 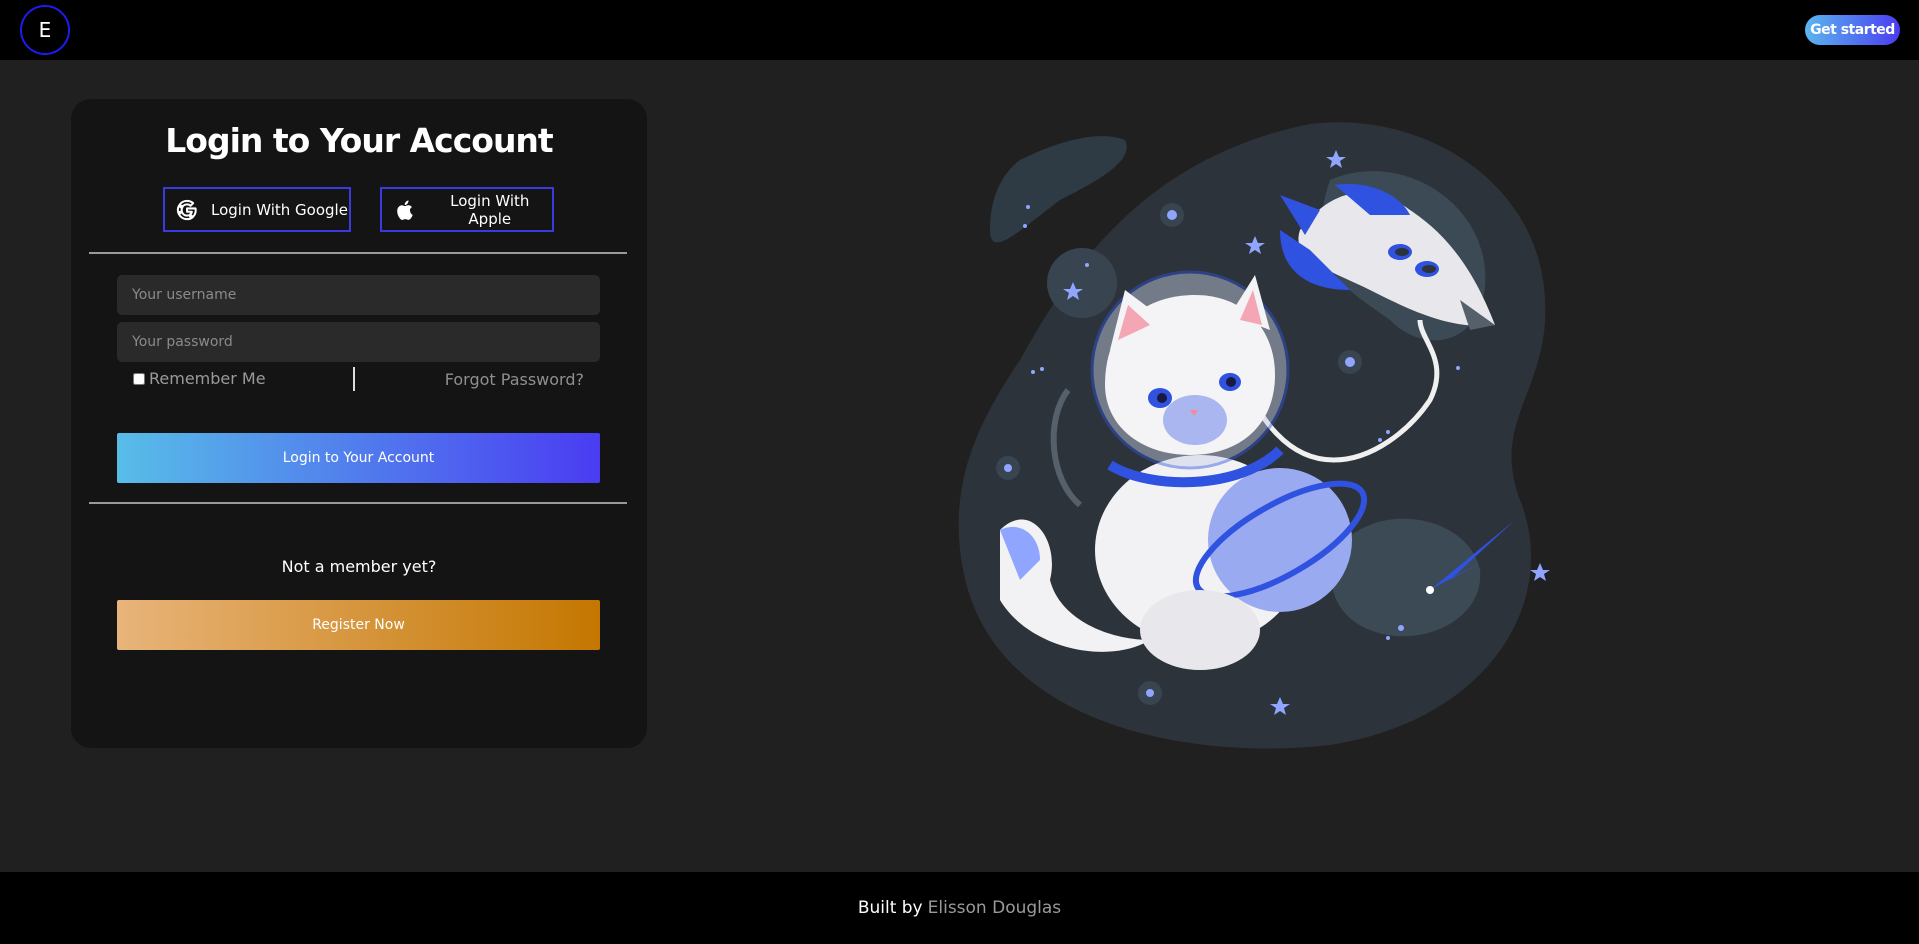 What do you see at coordinates (207, 378) in the screenshot?
I see `remember-me-label: Remember Me` at bounding box center [207, 378].